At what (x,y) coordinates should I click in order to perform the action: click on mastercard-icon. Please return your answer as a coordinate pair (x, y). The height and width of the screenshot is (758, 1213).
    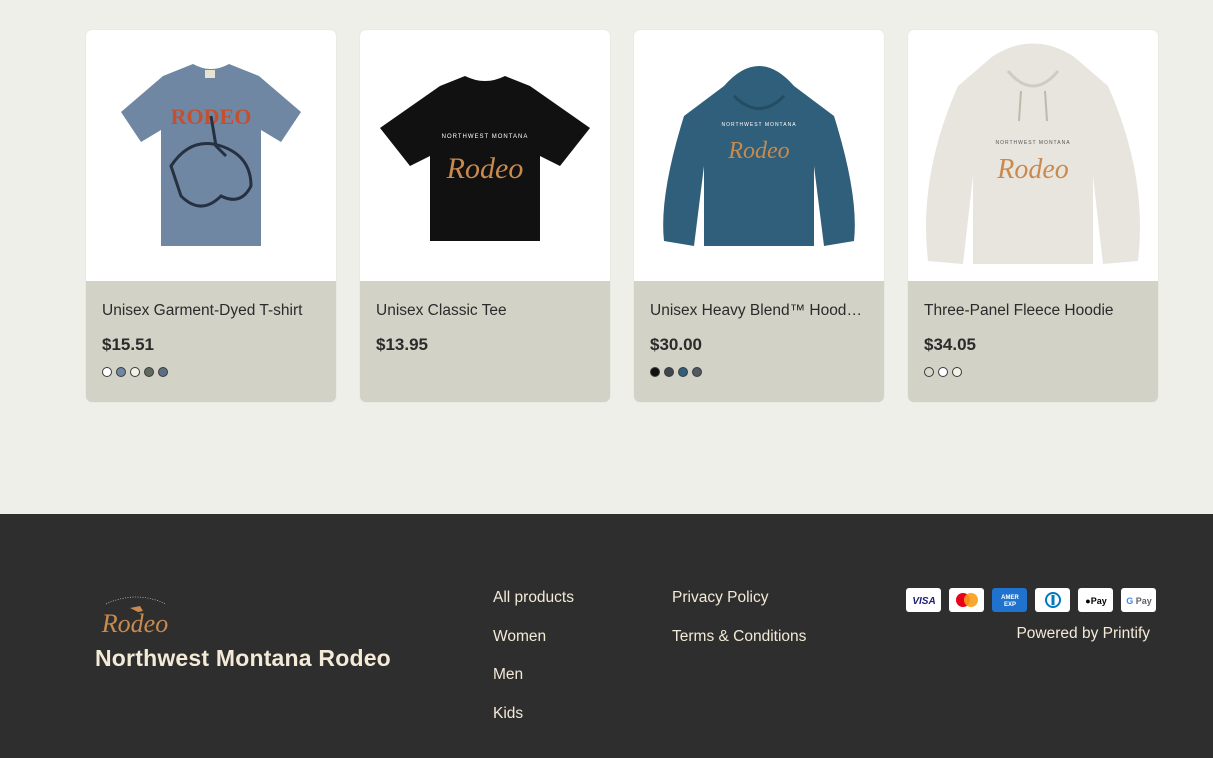
    Looking at the image, I should click on (966, 600).